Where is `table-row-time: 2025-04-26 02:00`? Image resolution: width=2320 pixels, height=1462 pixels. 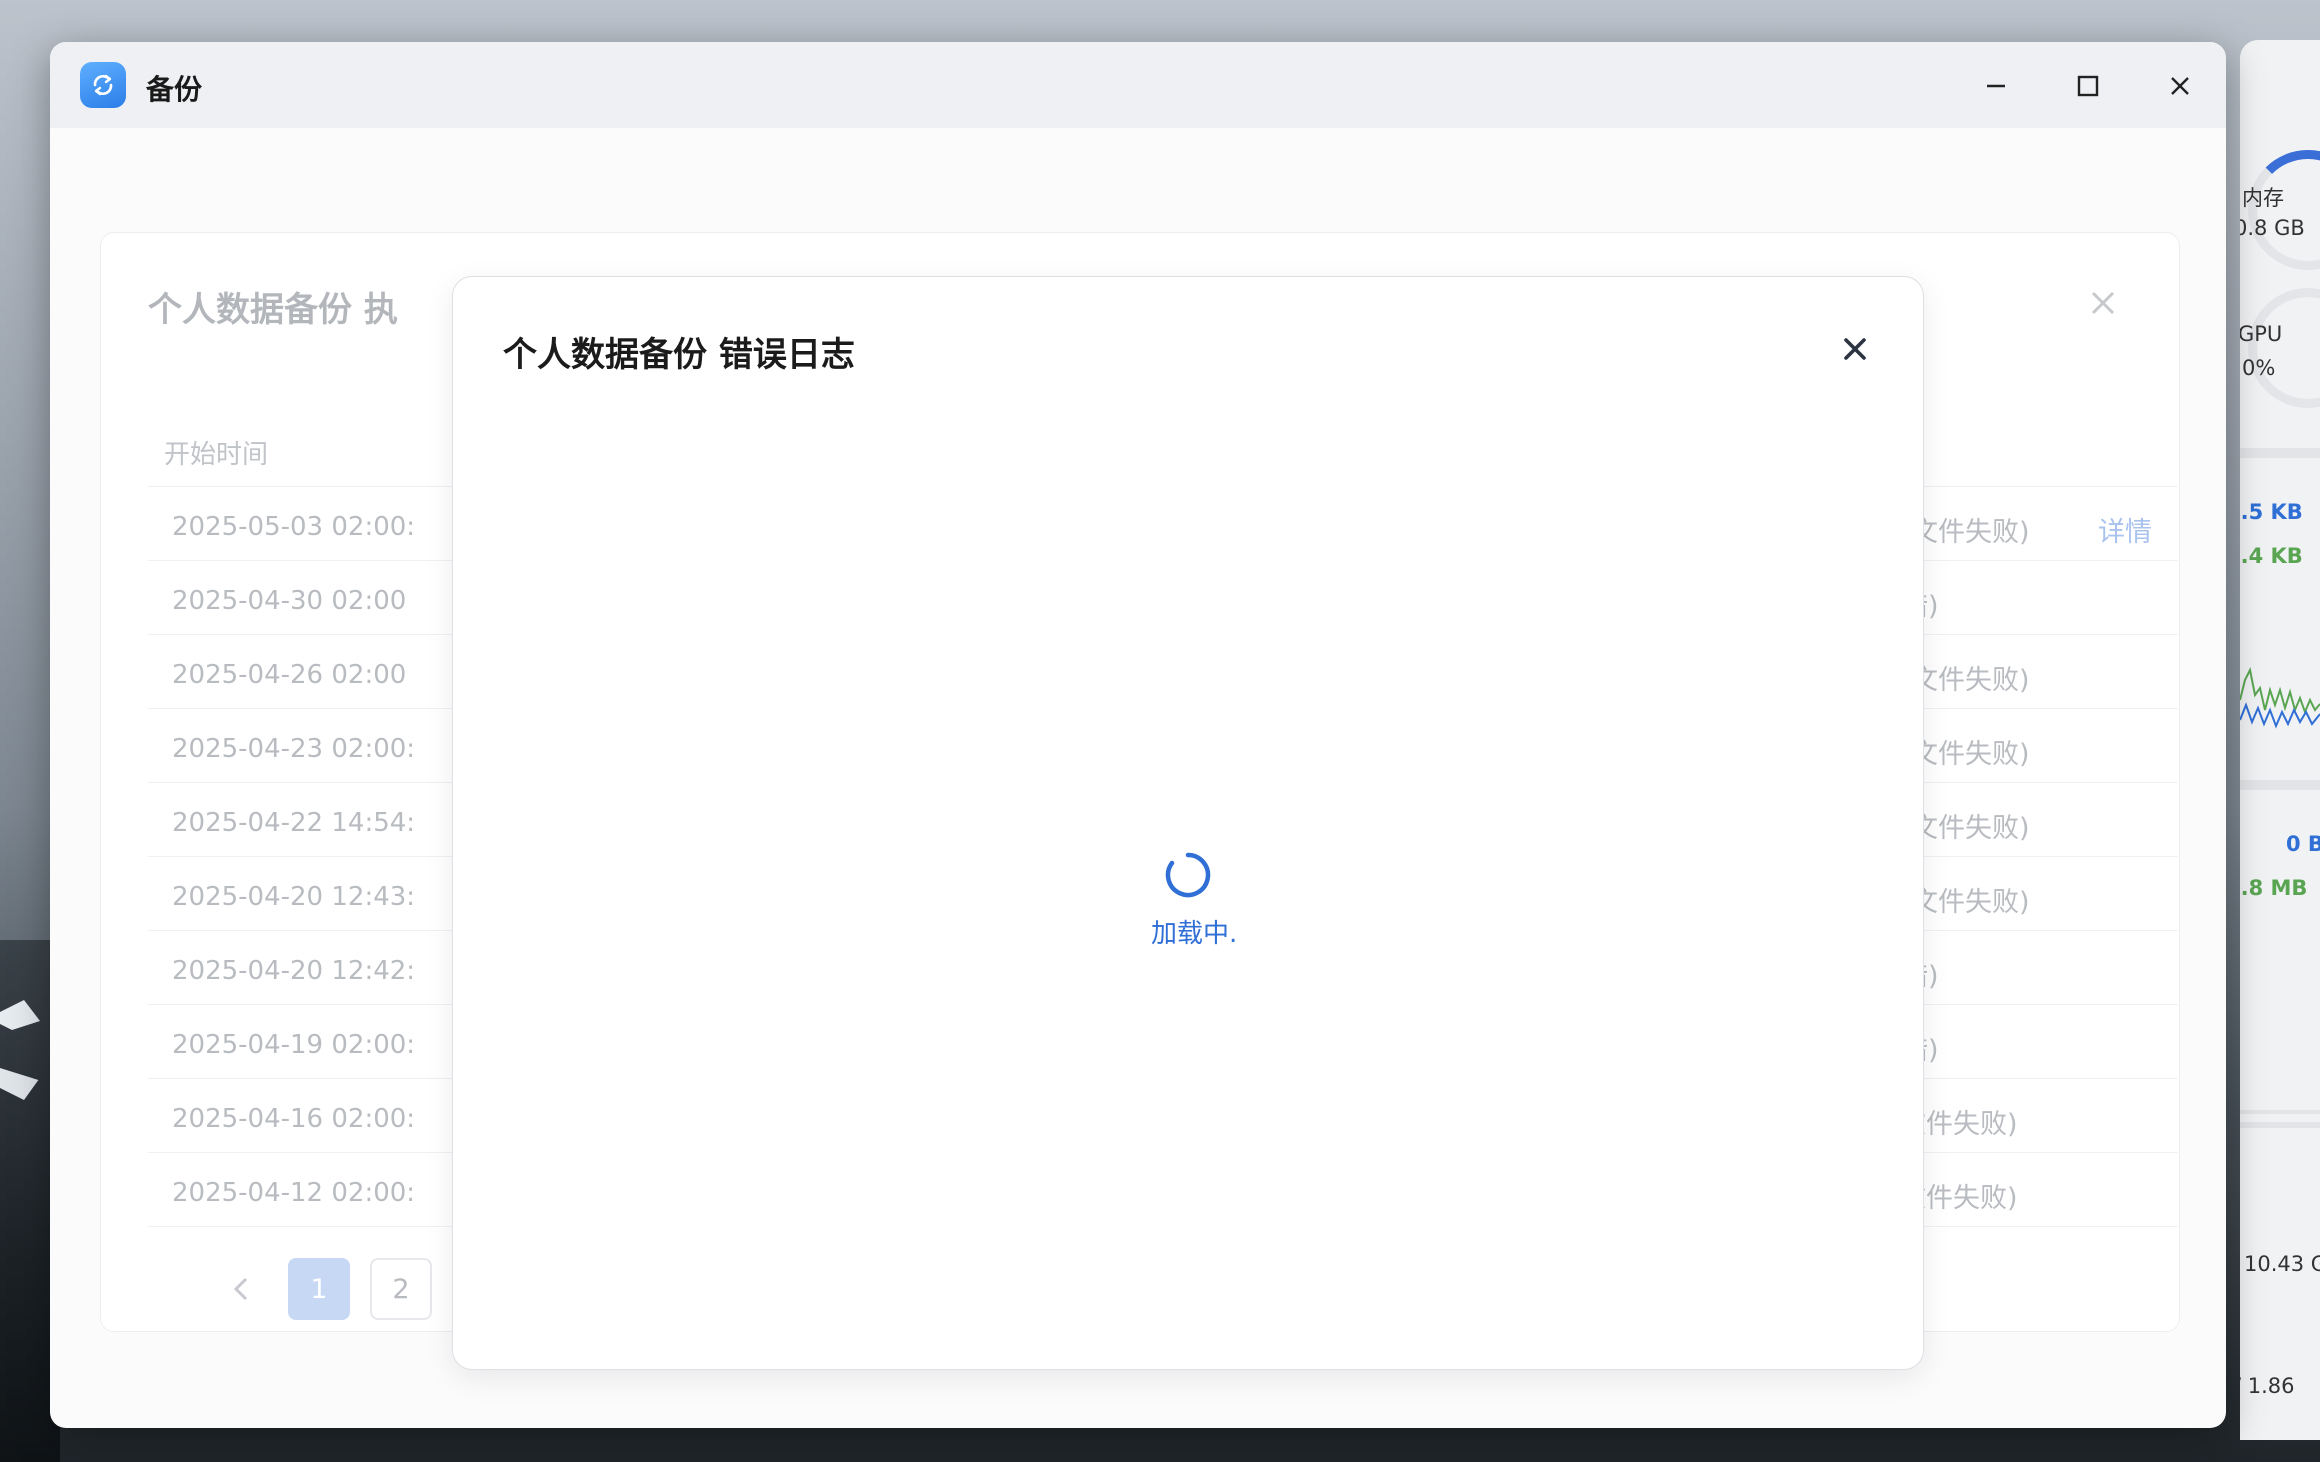 table-row-time: 2025-04-26 02:00 is located at coordinates (289, 675).